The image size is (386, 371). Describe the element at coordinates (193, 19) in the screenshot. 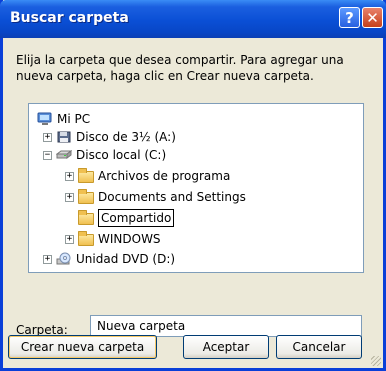

I see `title-bar: Buscar carpeta ? ✕` at that location.